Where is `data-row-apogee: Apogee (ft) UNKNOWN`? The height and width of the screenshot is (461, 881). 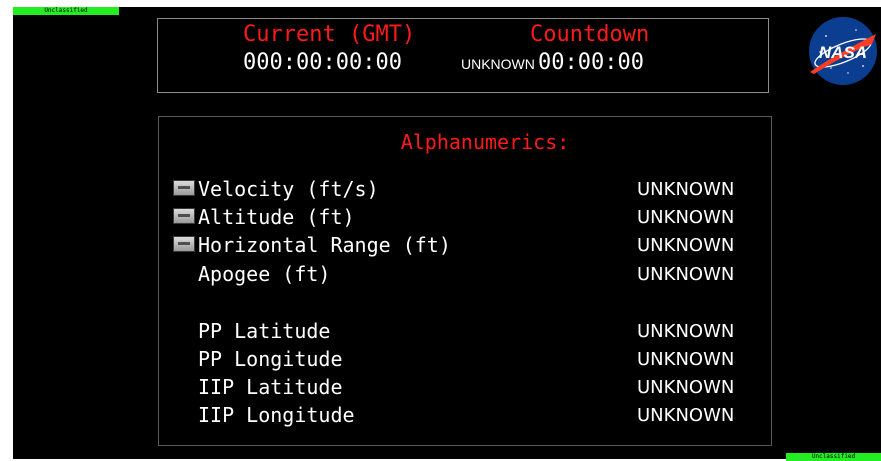 data-row-apogee: Apogee (ft) UNKNOWN is located at coordinates (465, 274).